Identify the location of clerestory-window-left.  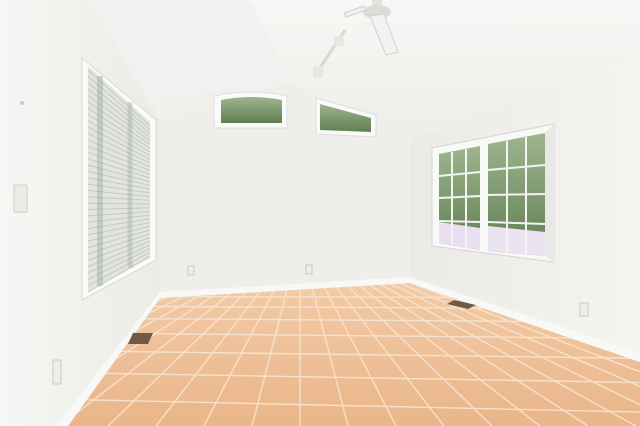
(250, 110).